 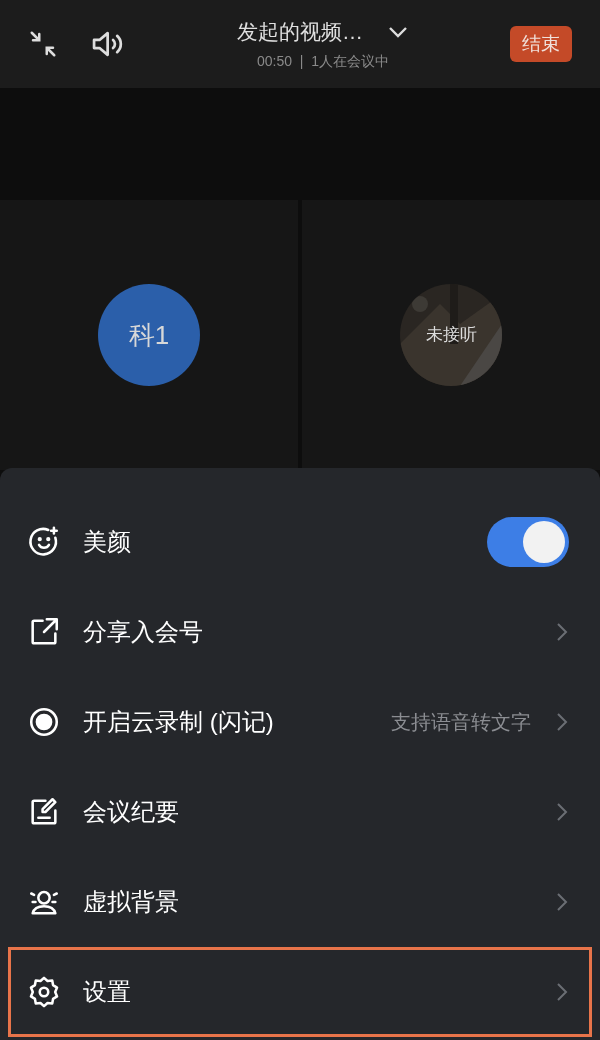 I want to click on settings-icon, so click(x=44, y=992).